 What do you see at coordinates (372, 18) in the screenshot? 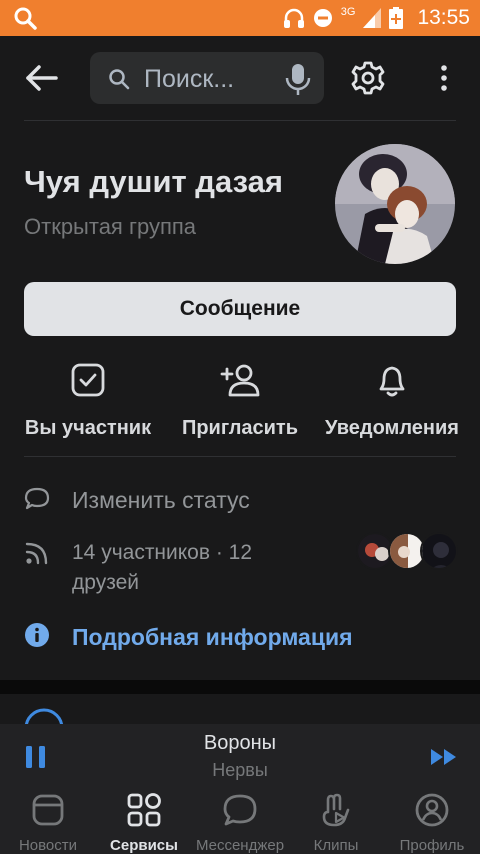
I see `signal-icon` at bounding box center [372, 18].